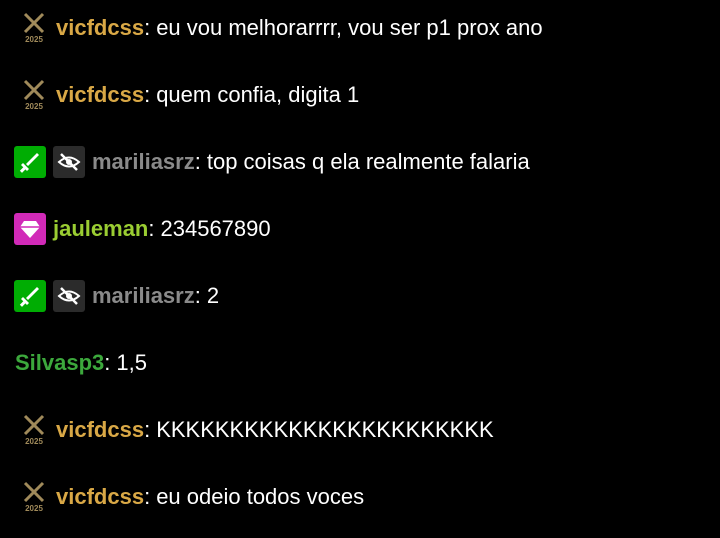  What do you see at coordinates (258, 94) in the screenshot?
I see `message-text: quem confia, digita 1` at bounding box center [258, 94].